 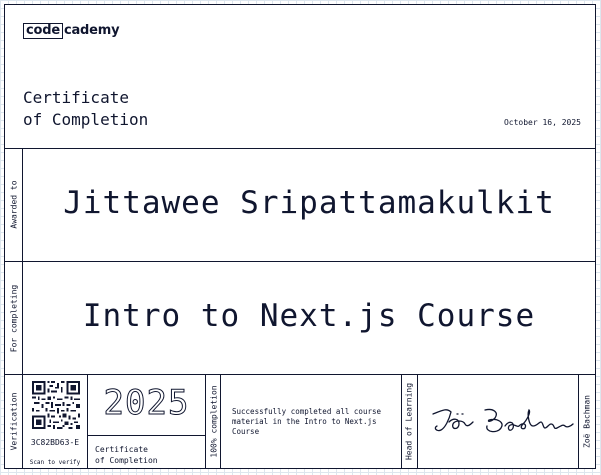 What do you see at coordinates (542, 122) in the screenshot?
I see `certificate-date: October 16, 2025` at bounding box center [542, 122].